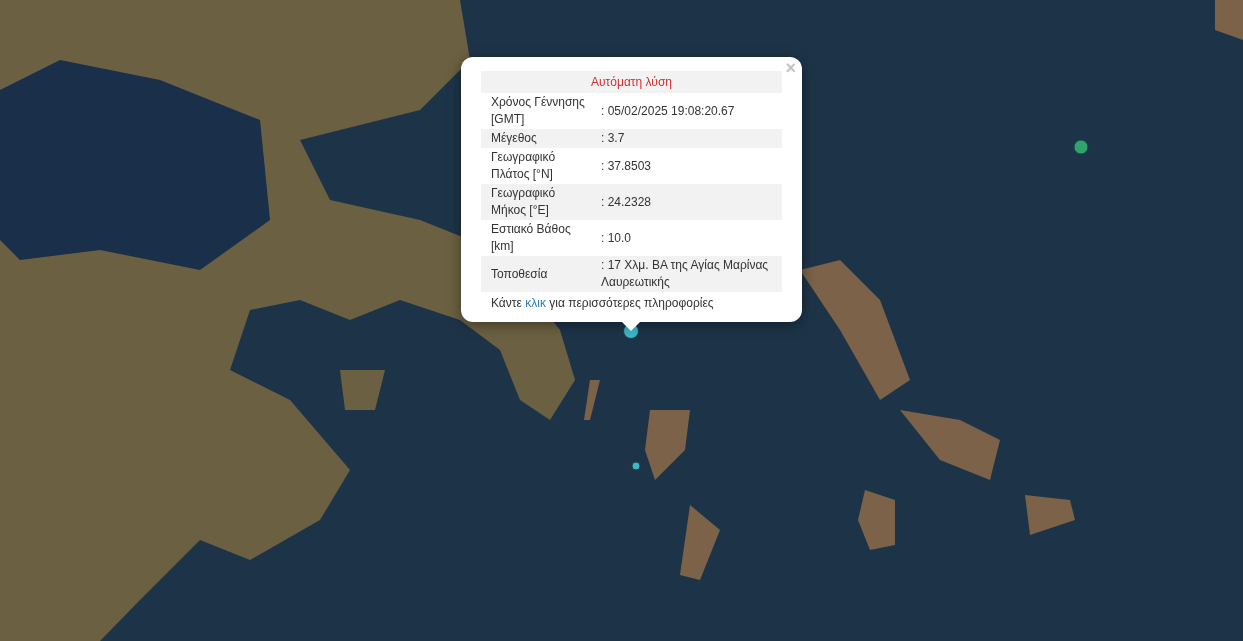 The height and width of the screenshot is (641, 1243). Describe the element at coordinates (613, 138) in the screenshot. I see `field-value: : 3.7` at that location.